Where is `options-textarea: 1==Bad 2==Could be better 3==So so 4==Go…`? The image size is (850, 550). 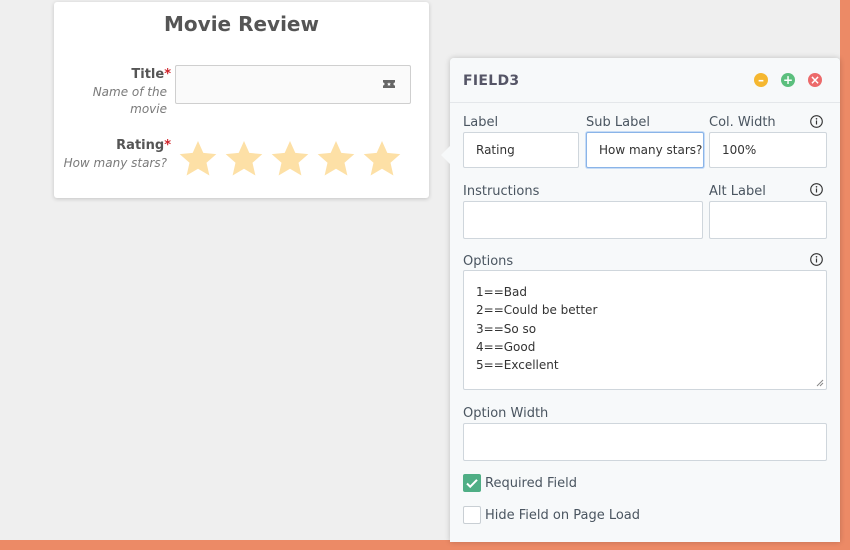
options-textarea: 1==Bad 2==Could be better 3==So so 4==Go… is located at coordinates (645, 330).